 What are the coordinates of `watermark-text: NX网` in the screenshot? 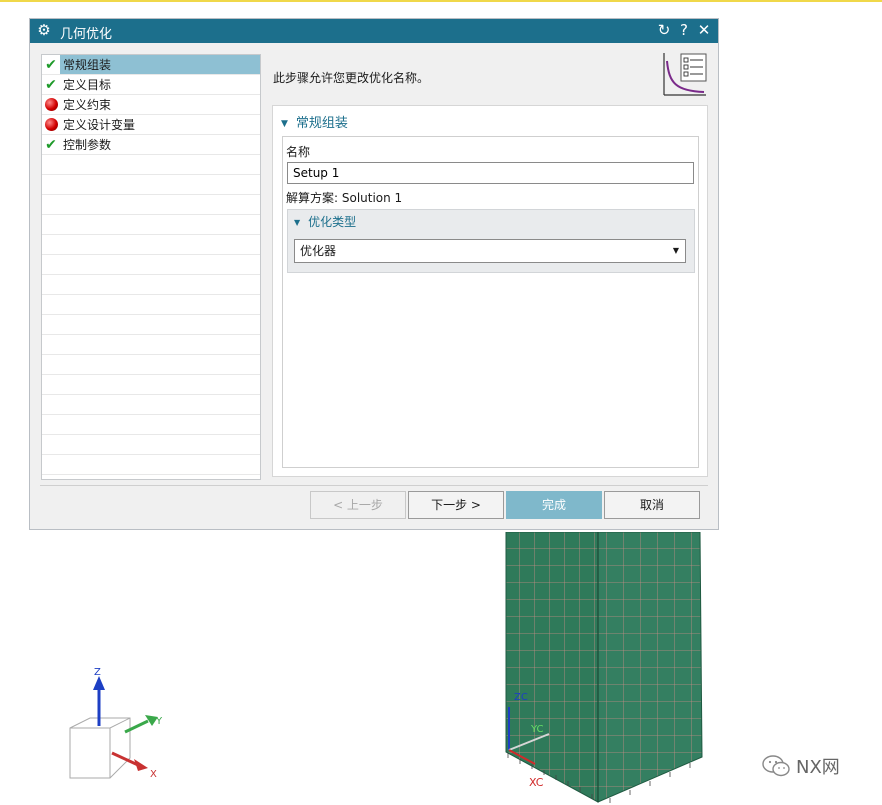 It's located at (818, 767).